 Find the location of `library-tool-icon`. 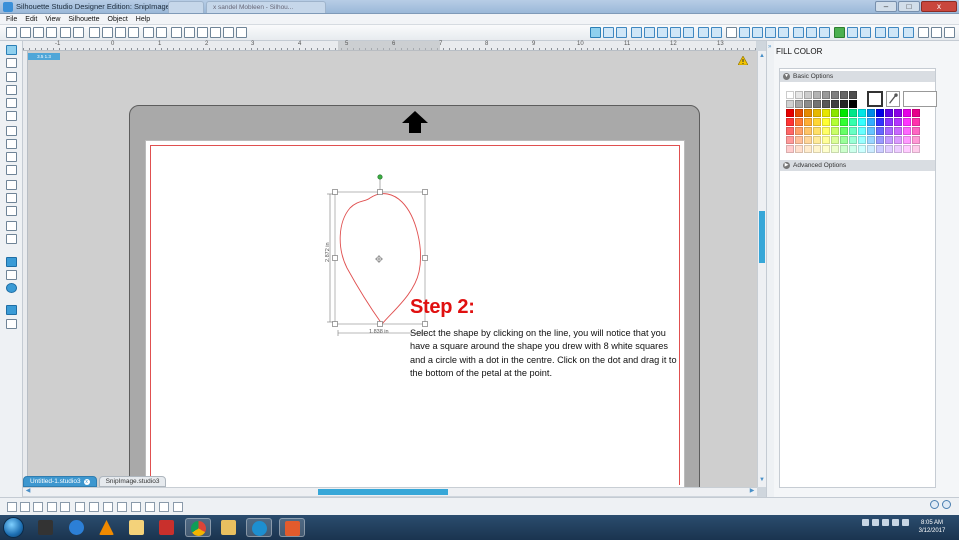

library-tool-icon is located at coordinates (11, 275).